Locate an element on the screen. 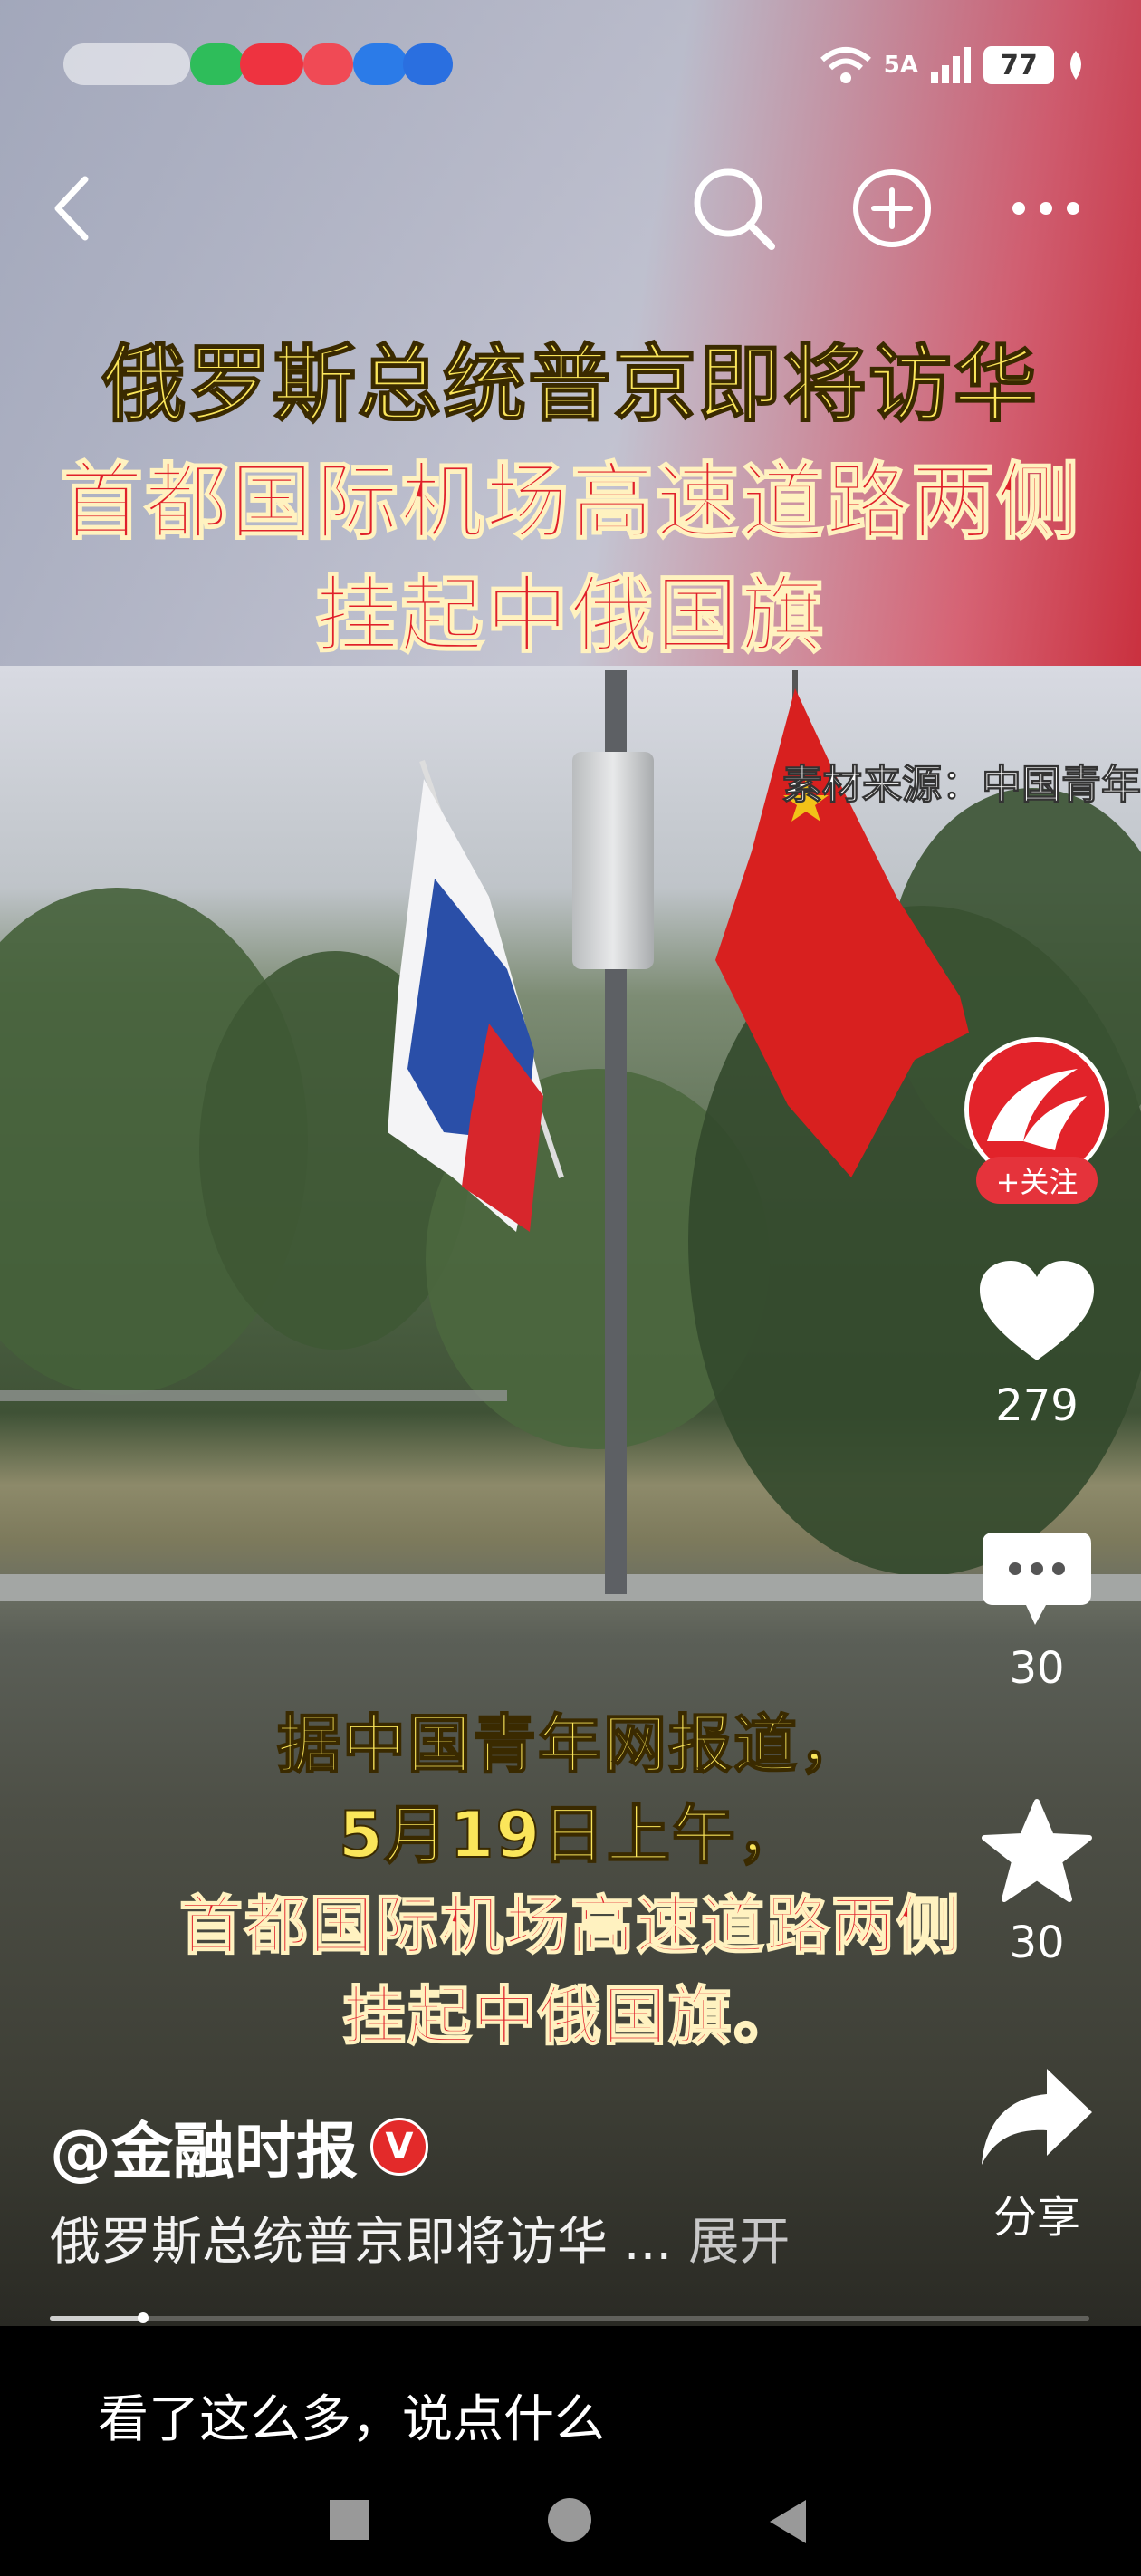 The height and width of the screenshot is (2576, 1141). network-type: 5A is located at coordinates (901, 65).